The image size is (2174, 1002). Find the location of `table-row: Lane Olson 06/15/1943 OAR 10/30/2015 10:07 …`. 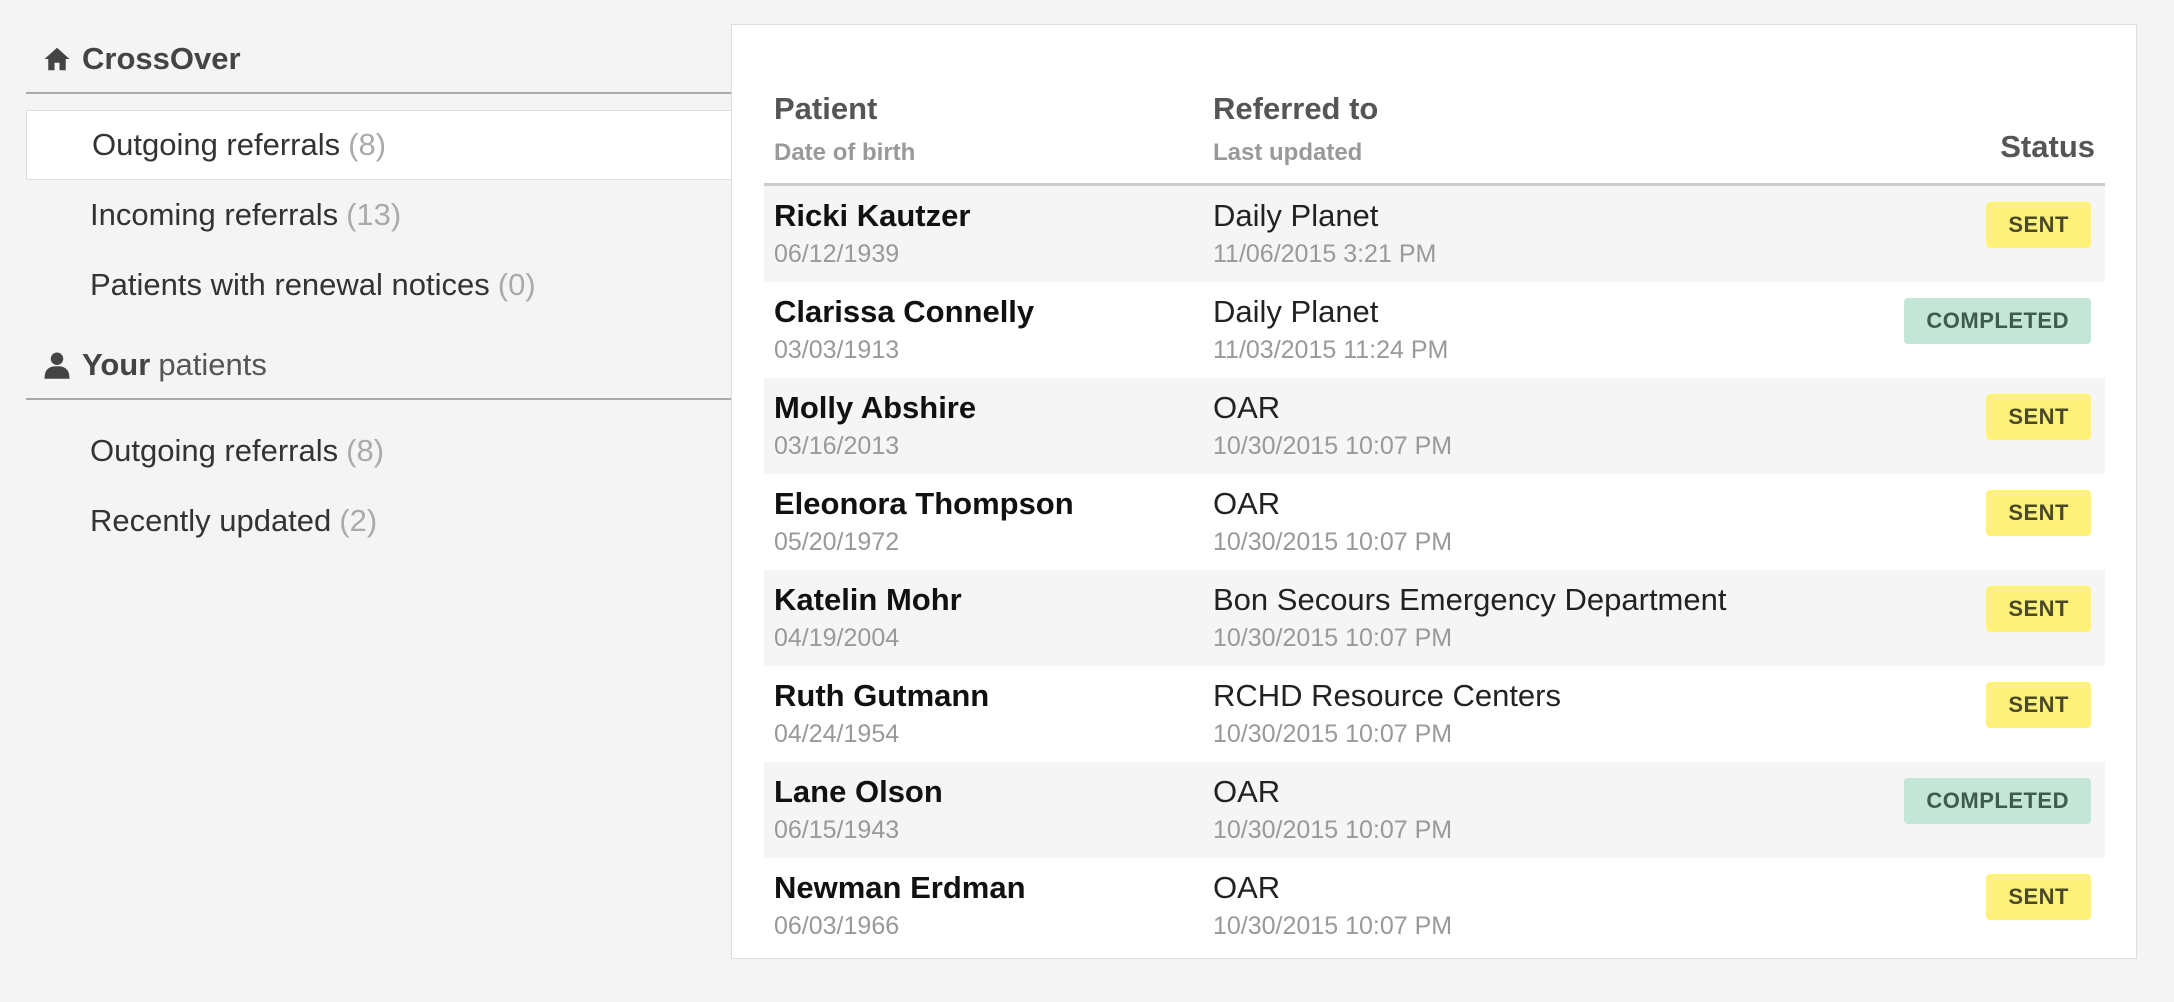

table-row: Lane Olson 06/15/1943 OAR 10/30/2015 10:07 … is located at coordinates (1434, 810).